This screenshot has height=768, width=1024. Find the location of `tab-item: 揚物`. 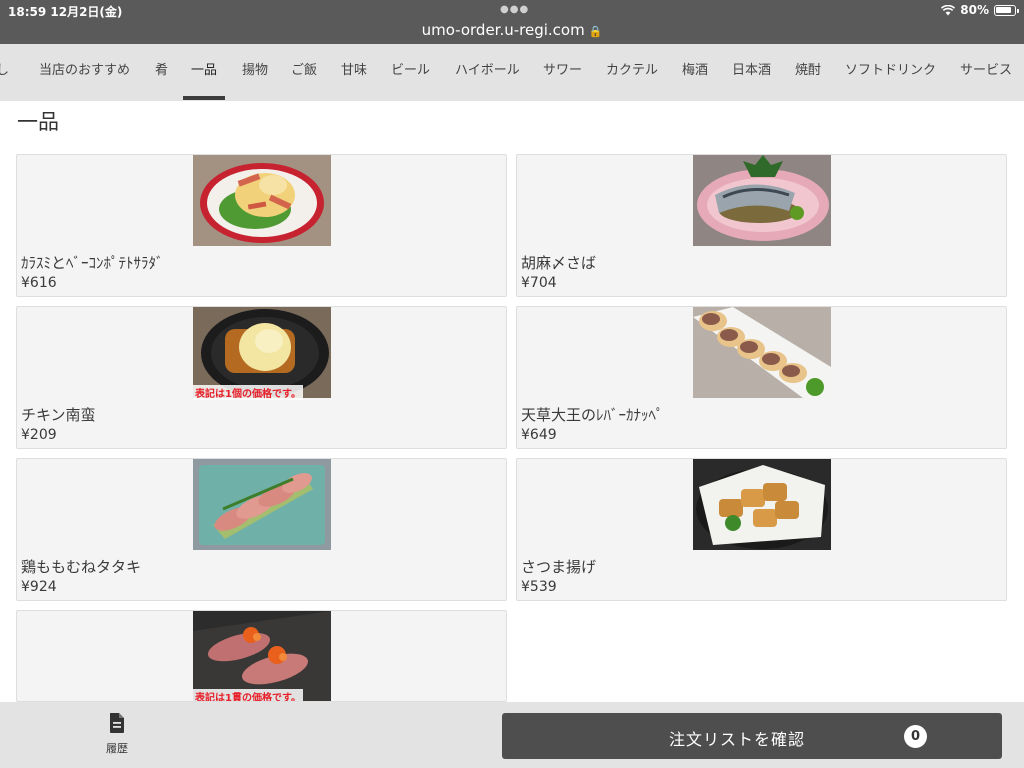

tab-item: 揚物 is located at coordinates (255, 72).